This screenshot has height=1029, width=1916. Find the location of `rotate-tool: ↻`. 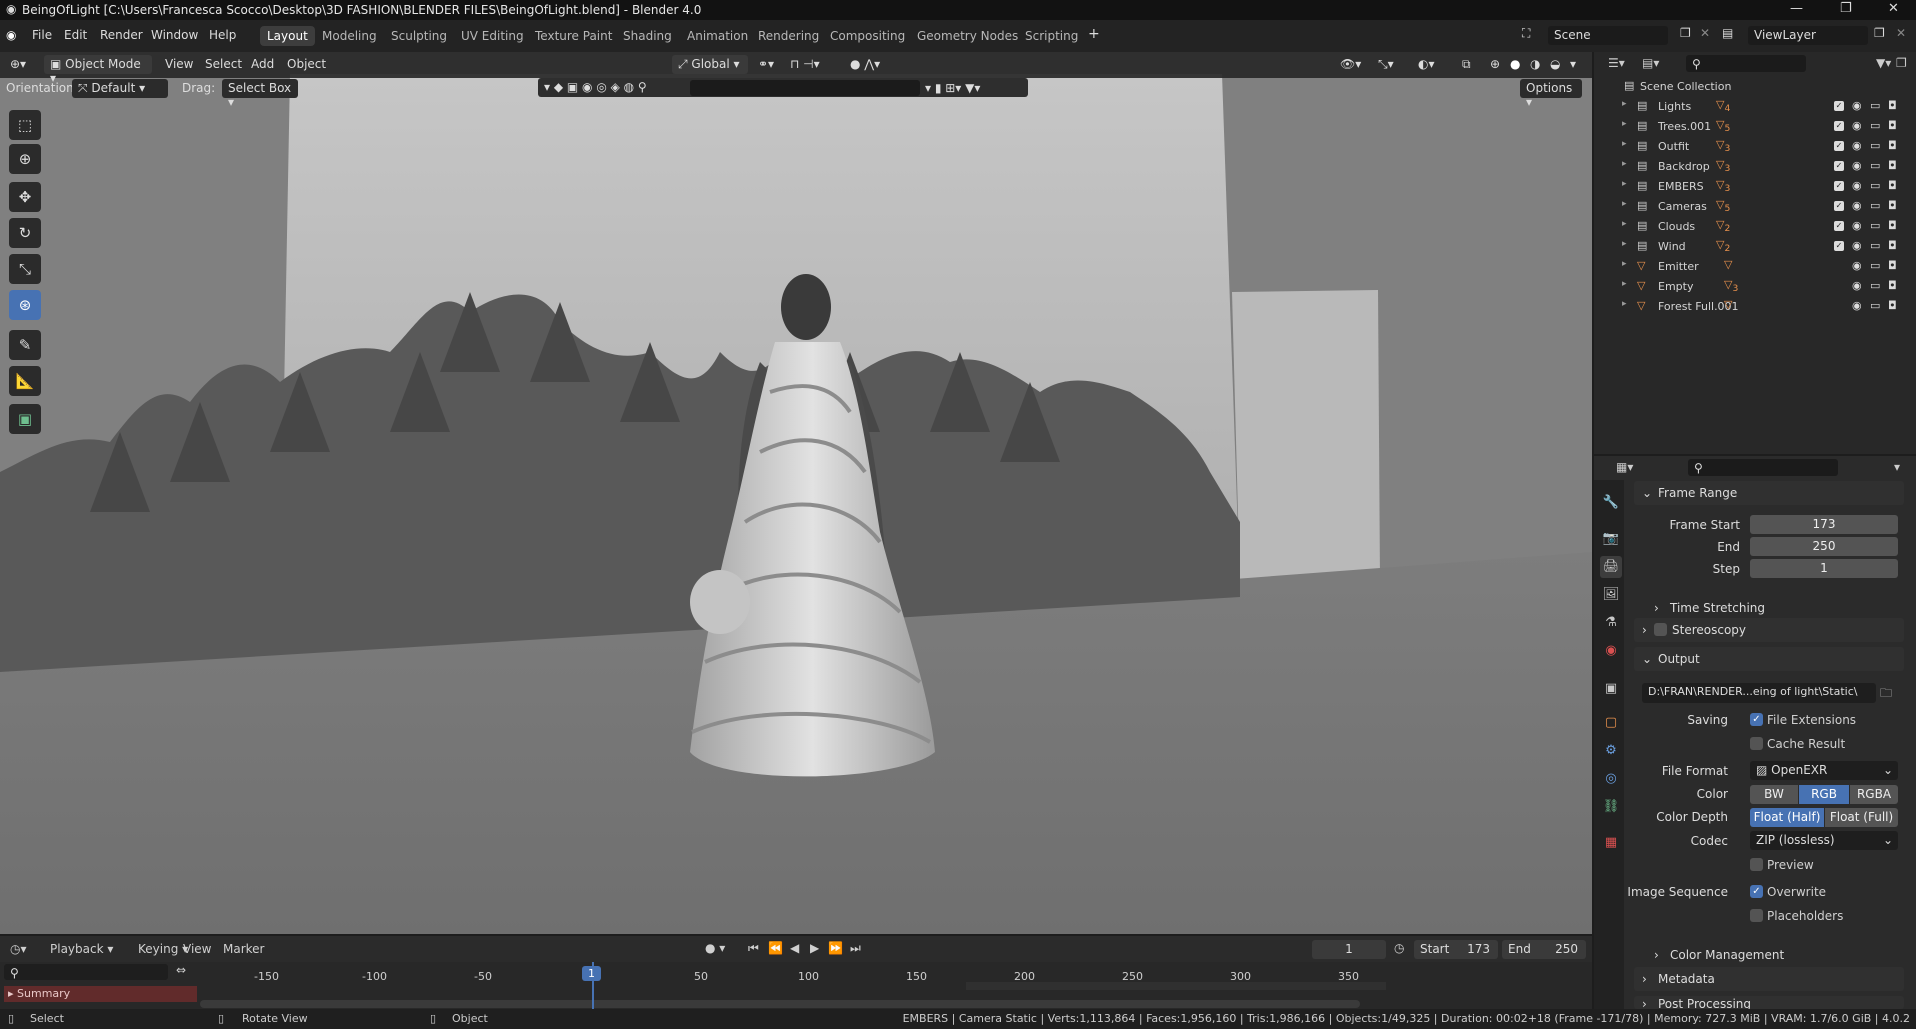

rotate-tool: ↻ is located at coordinates (25, 233).